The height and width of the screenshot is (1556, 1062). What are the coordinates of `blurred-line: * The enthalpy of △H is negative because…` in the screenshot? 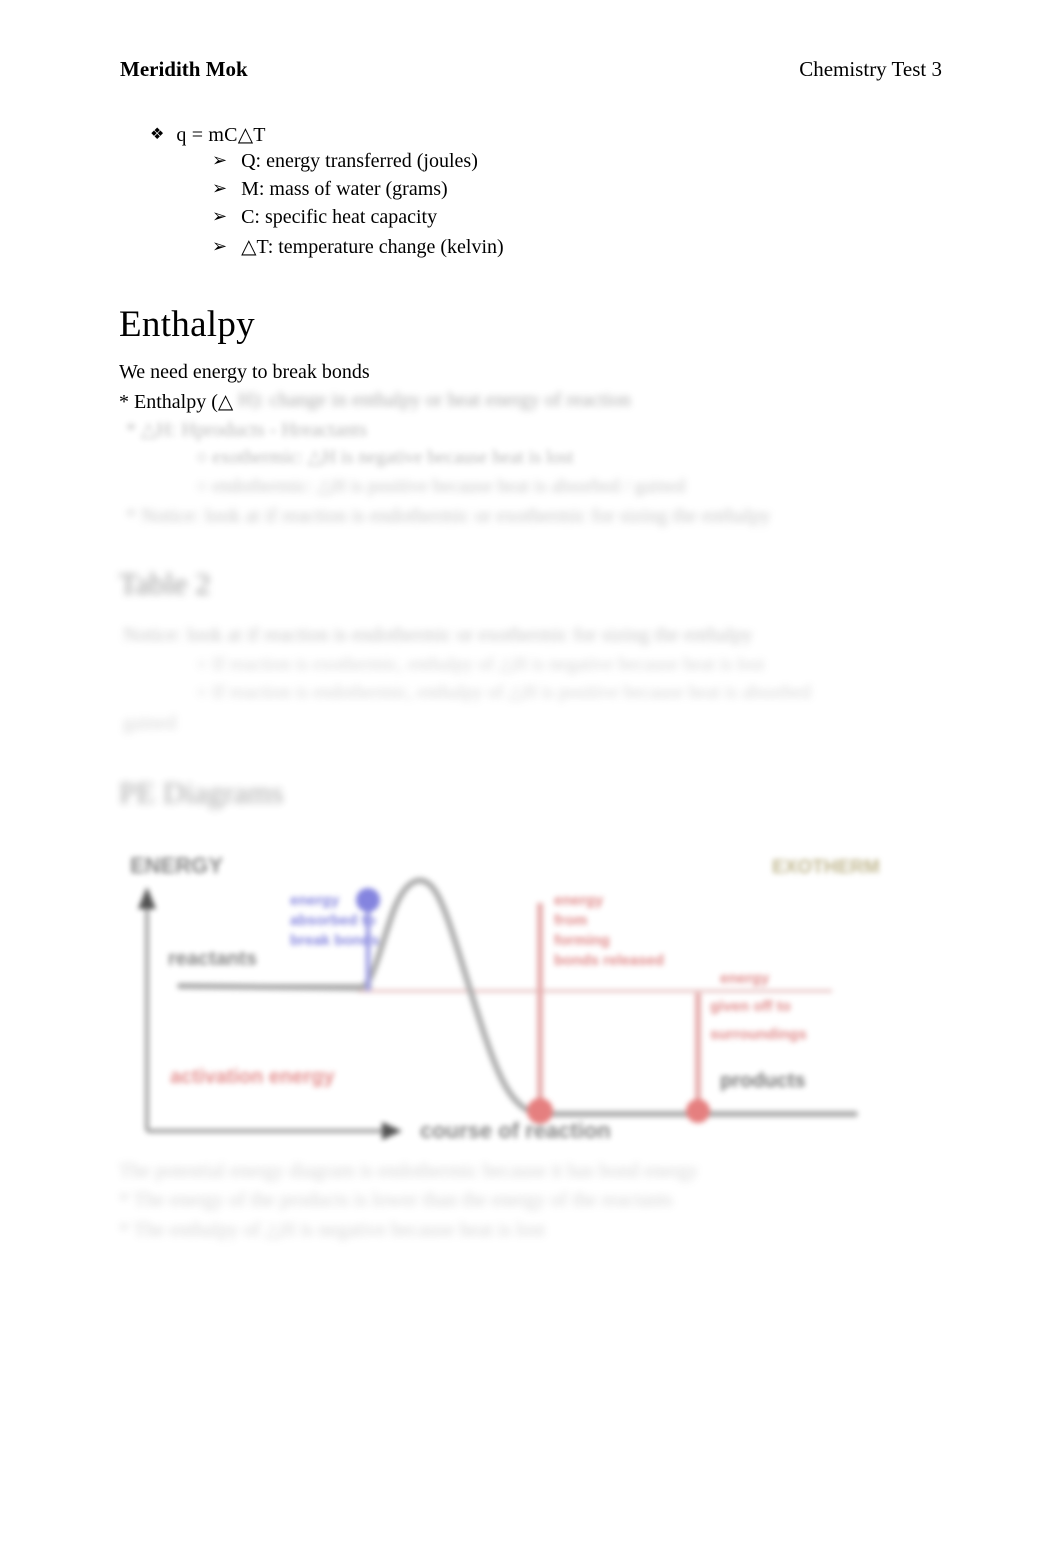 It's located at (332, 1230).